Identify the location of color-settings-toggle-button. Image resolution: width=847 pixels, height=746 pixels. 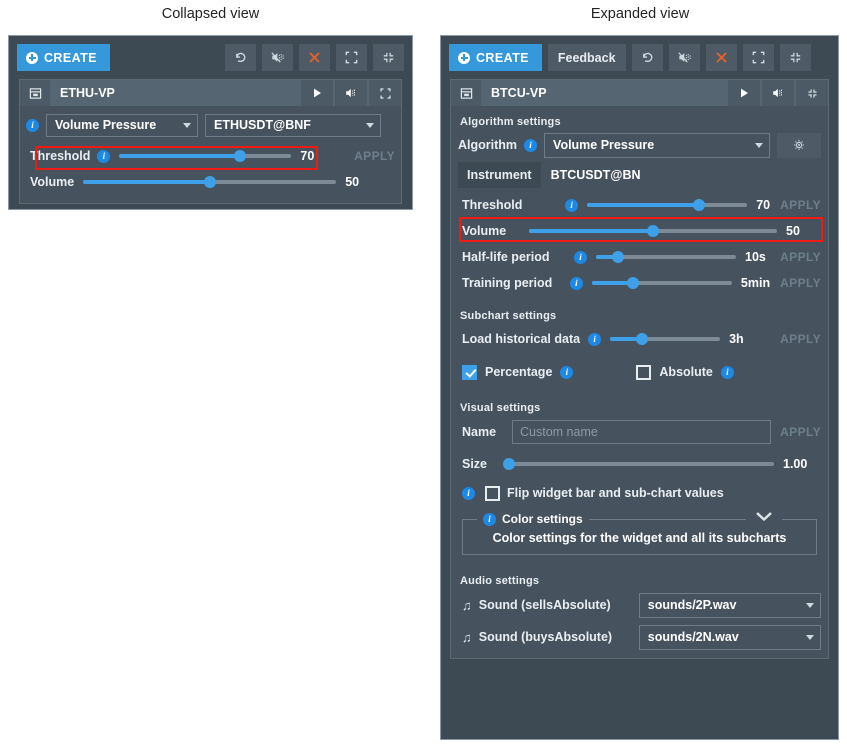
(764, 518).